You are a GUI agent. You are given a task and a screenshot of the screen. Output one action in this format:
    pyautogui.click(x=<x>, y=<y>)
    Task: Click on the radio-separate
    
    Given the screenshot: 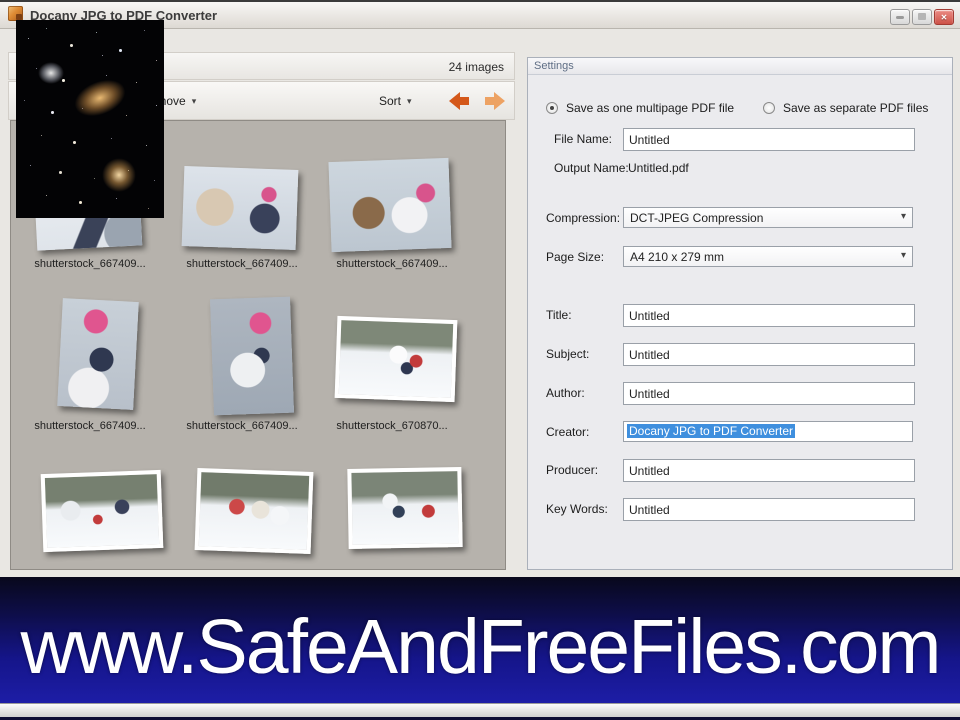 What is the action you would take?
    pyautogui.click(x=769, y=108)
    